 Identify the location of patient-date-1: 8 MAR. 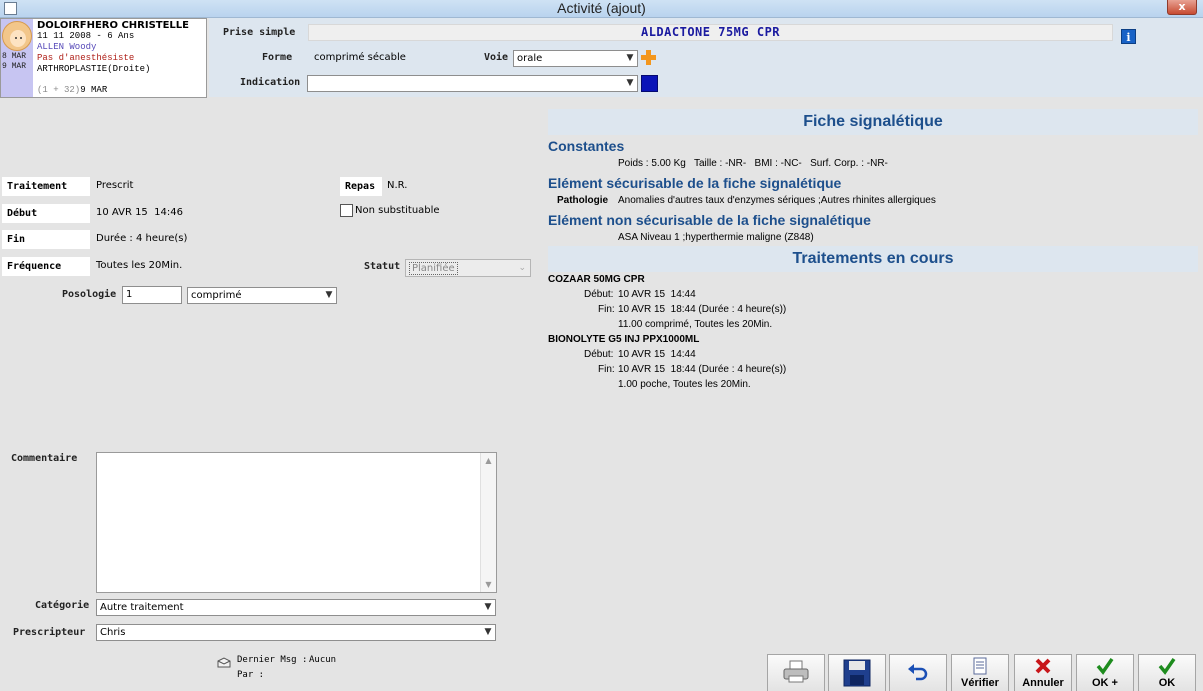
(14, 56).